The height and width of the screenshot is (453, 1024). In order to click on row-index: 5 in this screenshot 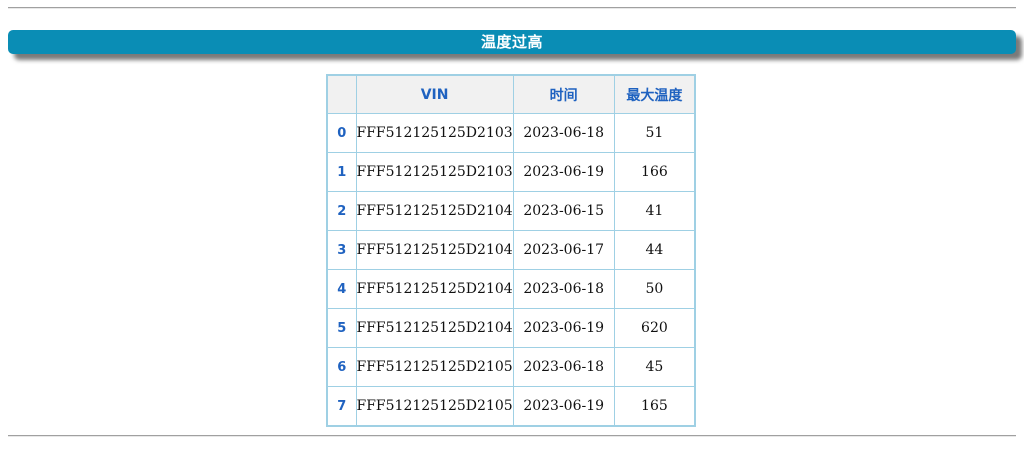, I will do `click(341, 328)`.